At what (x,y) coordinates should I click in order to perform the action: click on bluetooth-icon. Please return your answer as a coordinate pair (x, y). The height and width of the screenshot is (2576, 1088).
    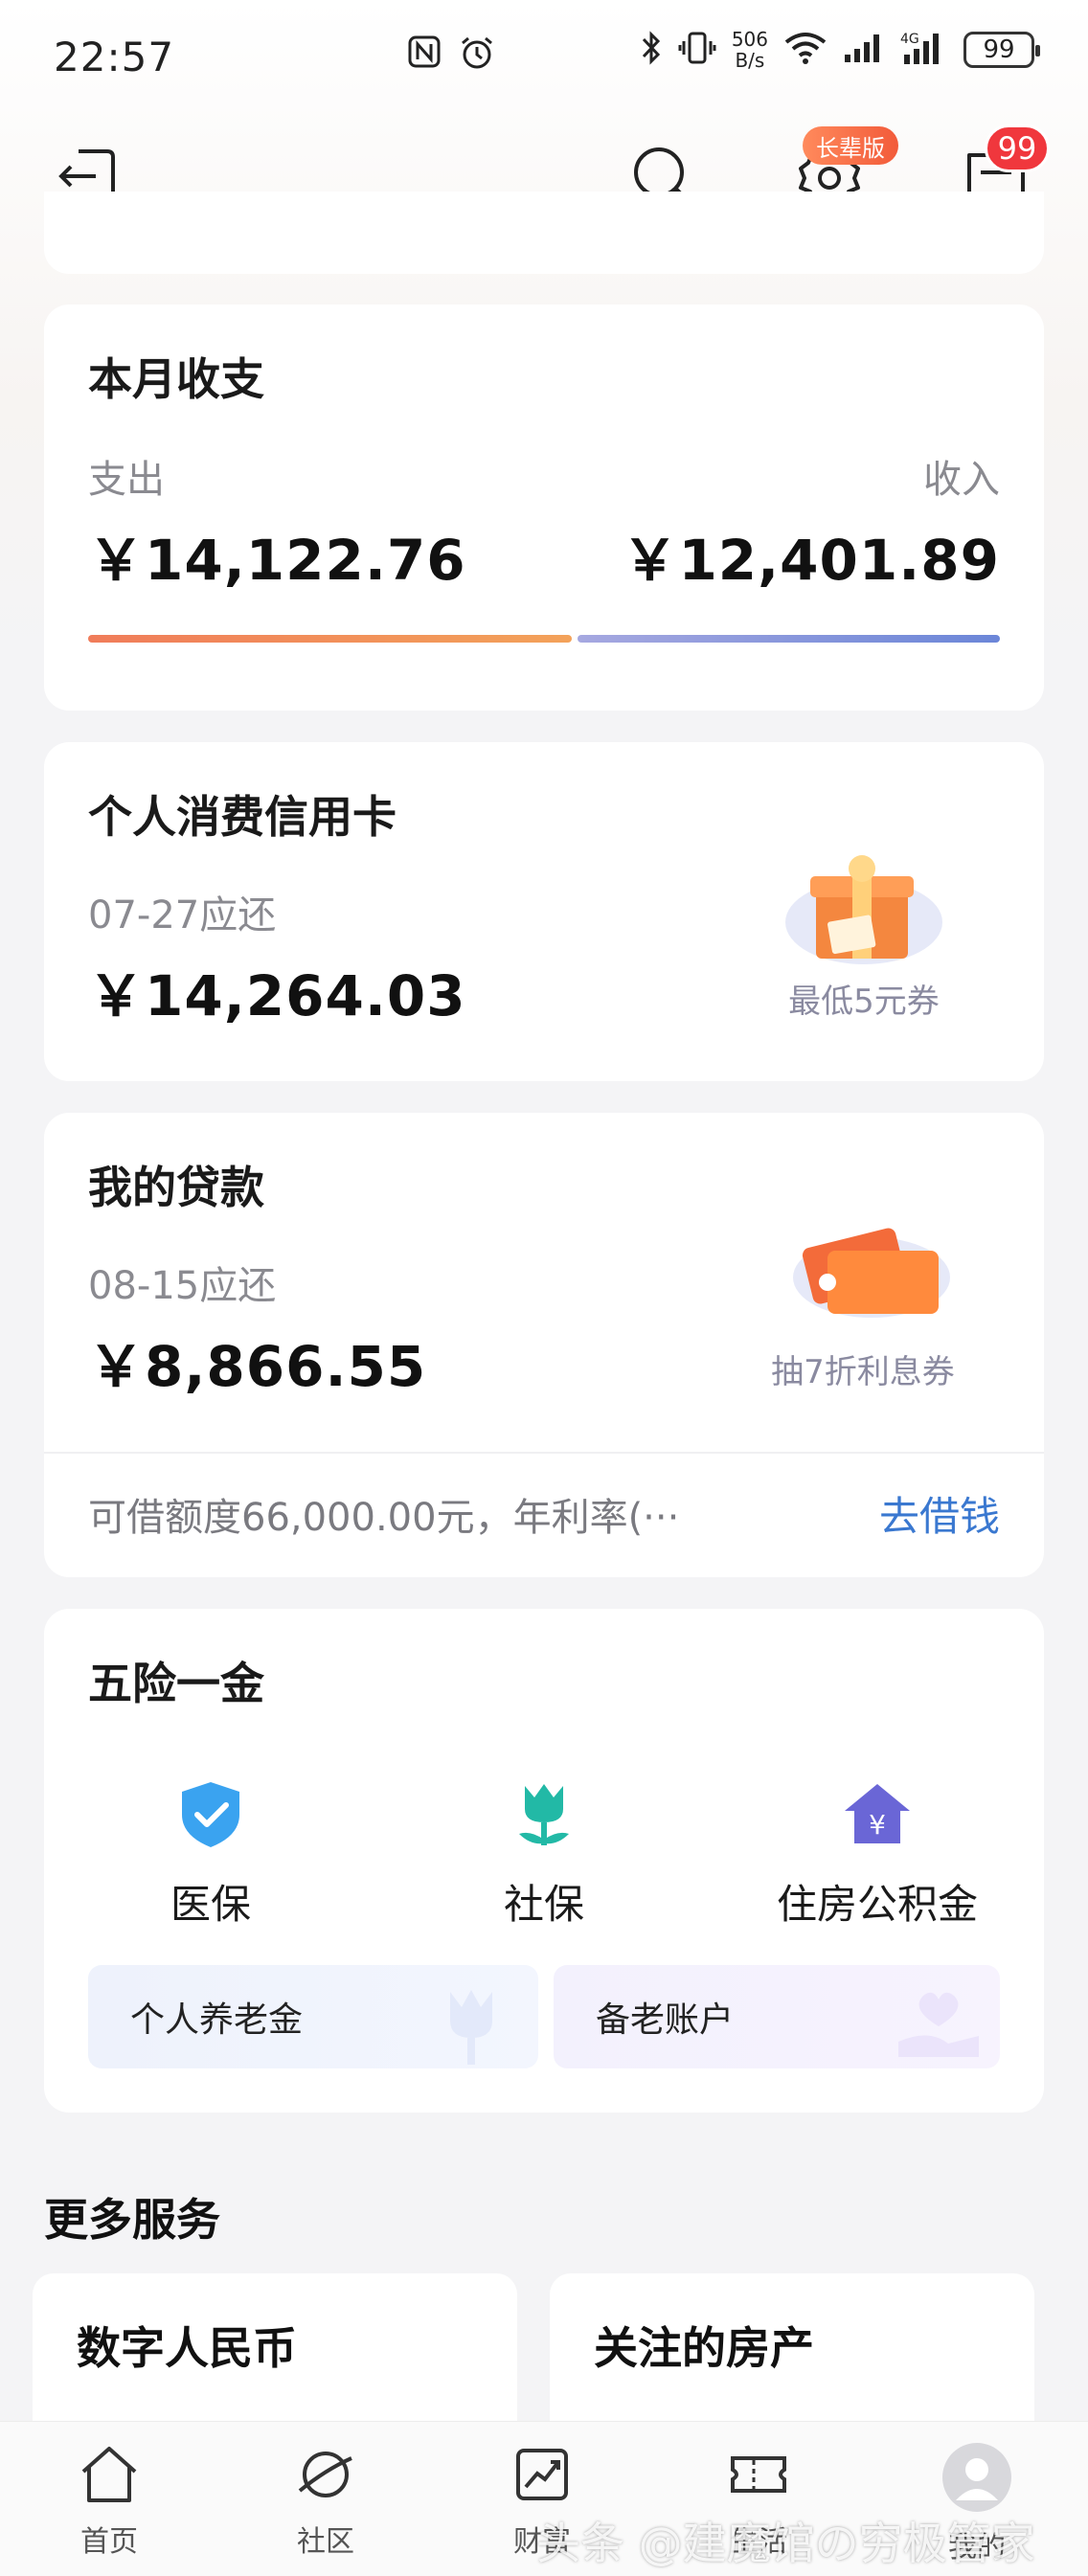
    Looking at the image, I should click on (651, 50).